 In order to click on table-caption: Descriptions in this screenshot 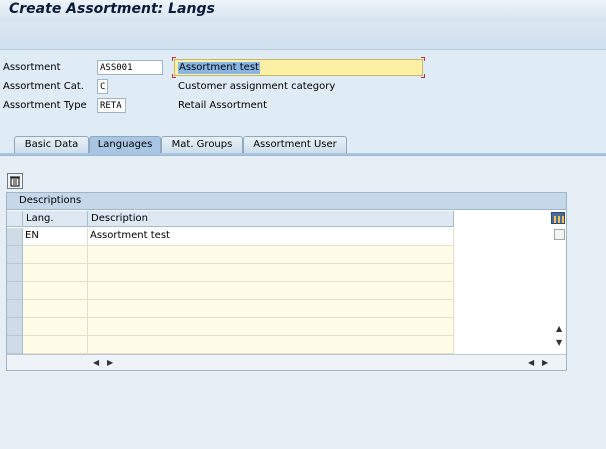, I will do `click(286, 201)`.